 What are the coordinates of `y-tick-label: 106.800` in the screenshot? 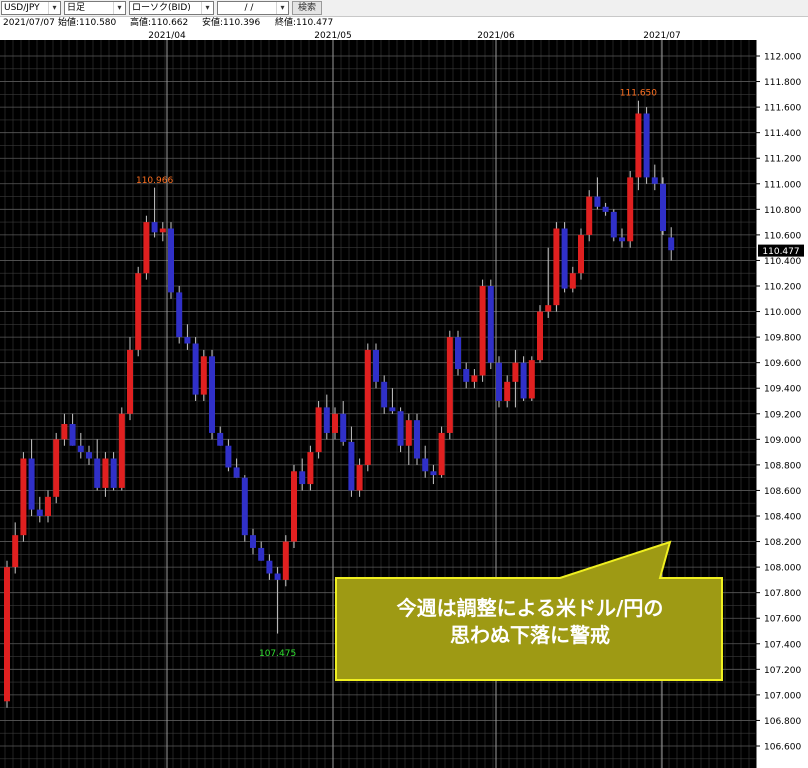 It's located at (782, 722).